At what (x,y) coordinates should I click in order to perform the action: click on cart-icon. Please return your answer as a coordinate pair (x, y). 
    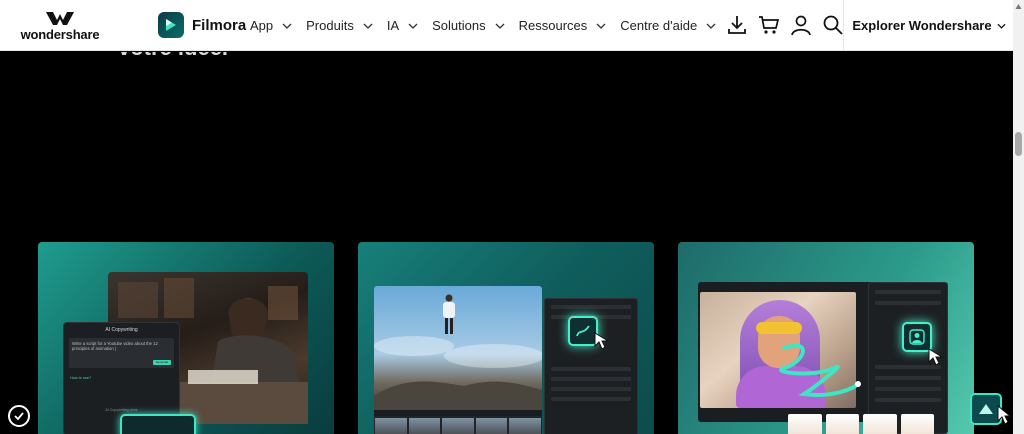
    Looking at the image, I should click on (769, 25).